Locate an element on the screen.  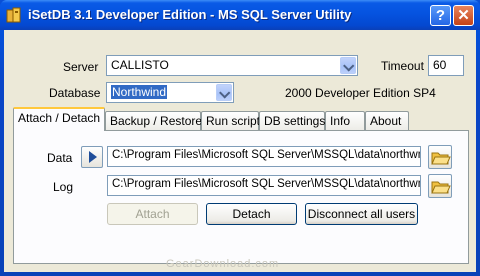
tab-label: Attach / Detach is located at coordinates (59, 118).